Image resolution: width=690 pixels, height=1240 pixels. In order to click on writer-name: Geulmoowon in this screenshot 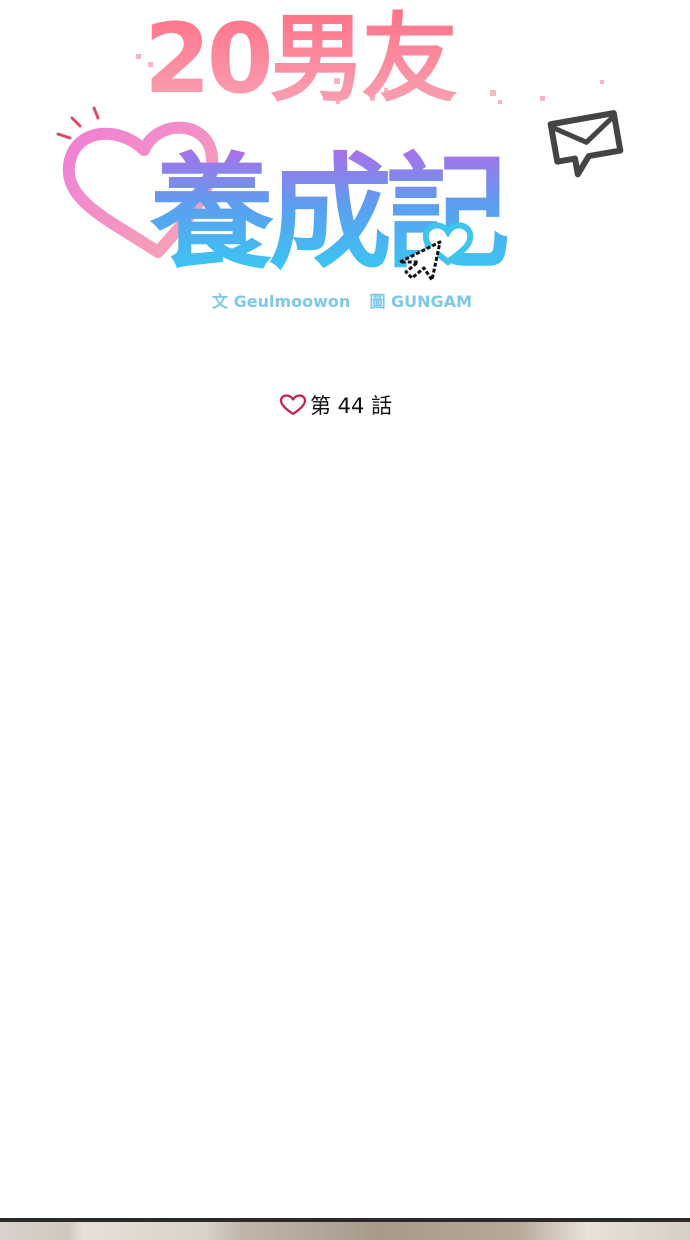, I will do `click(292, 301)`.